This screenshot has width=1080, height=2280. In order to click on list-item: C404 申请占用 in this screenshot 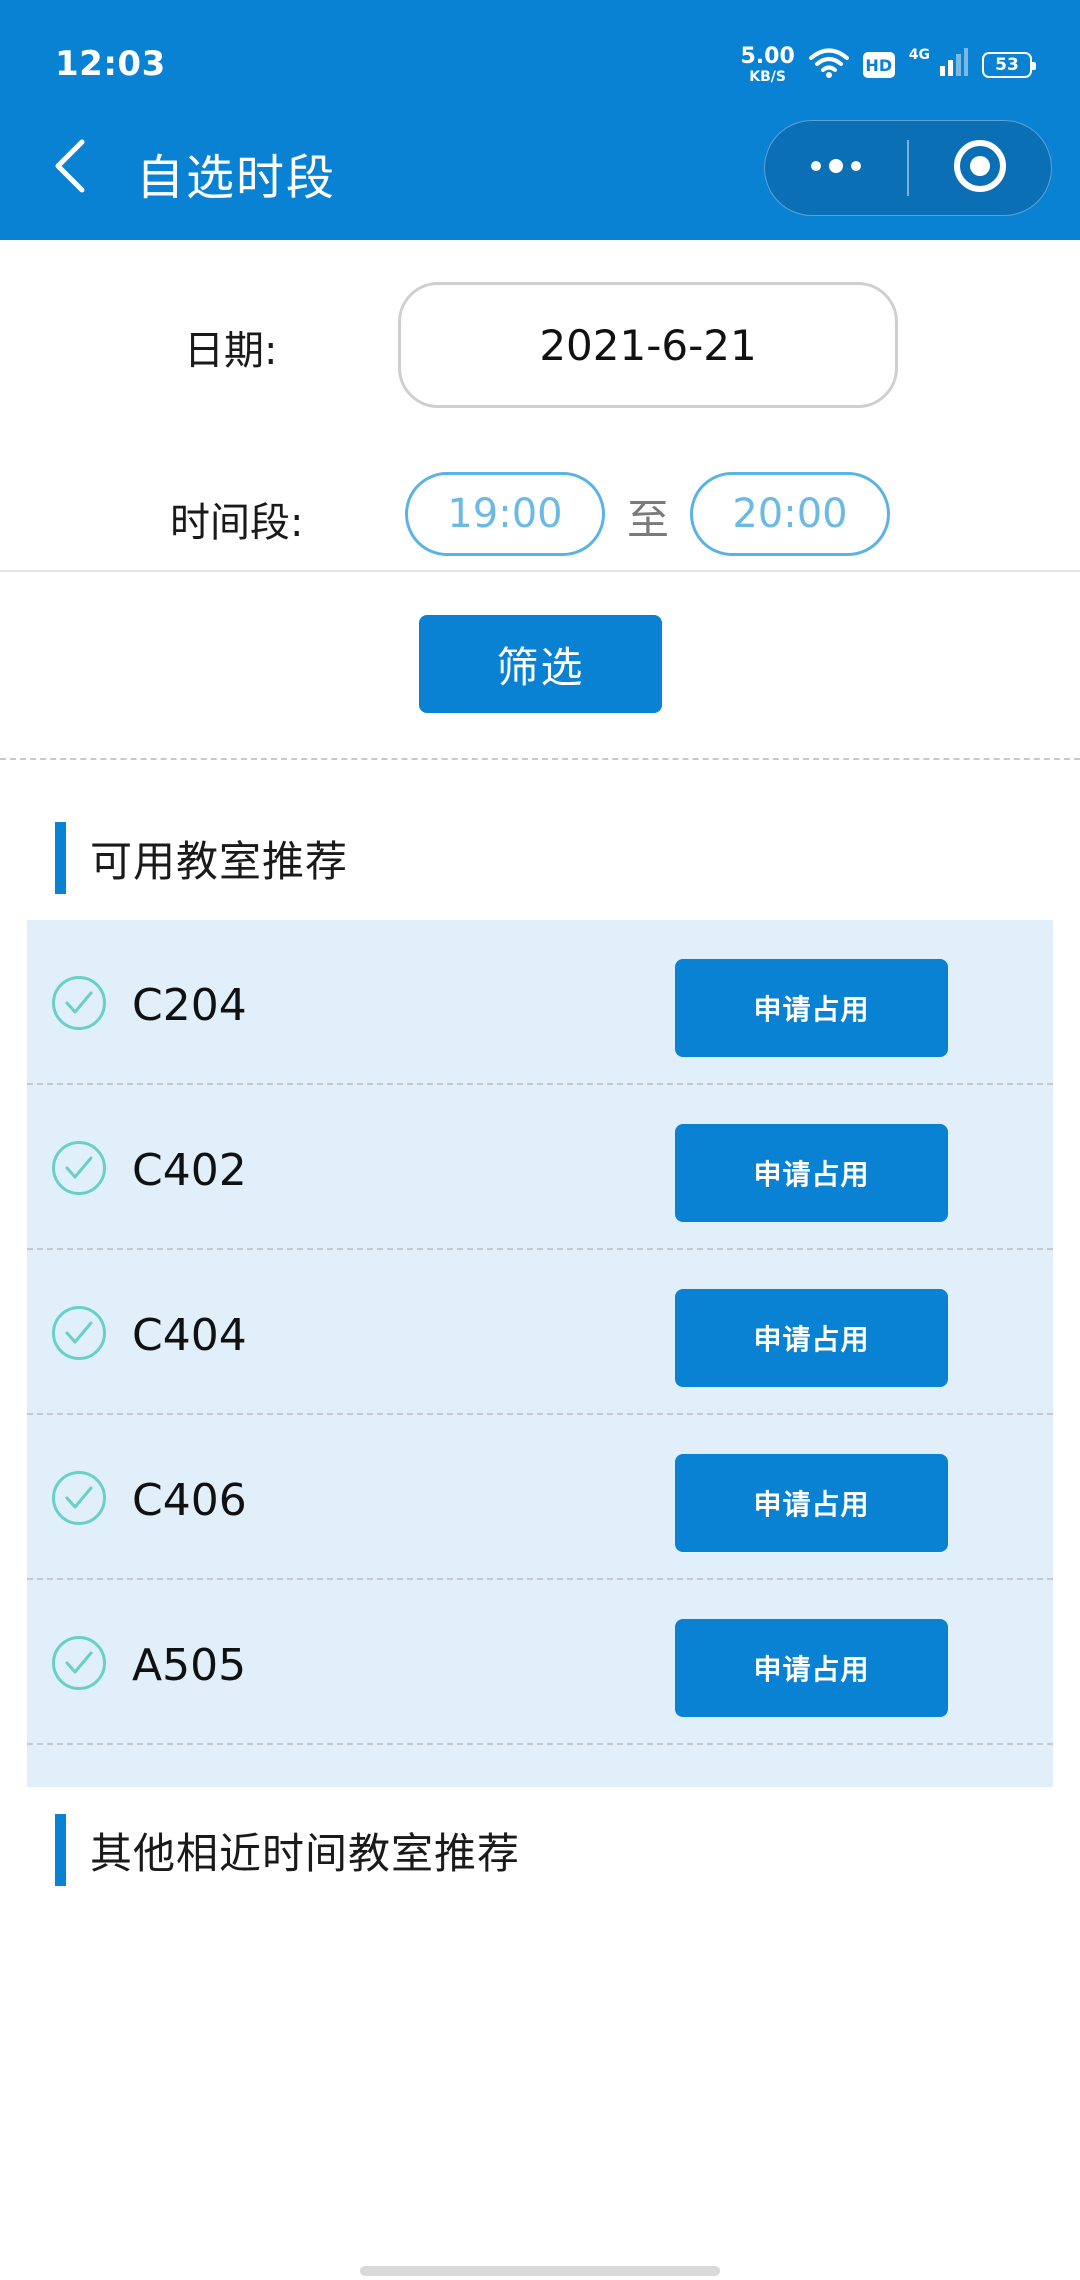, I will do `click(540, 1332)`.